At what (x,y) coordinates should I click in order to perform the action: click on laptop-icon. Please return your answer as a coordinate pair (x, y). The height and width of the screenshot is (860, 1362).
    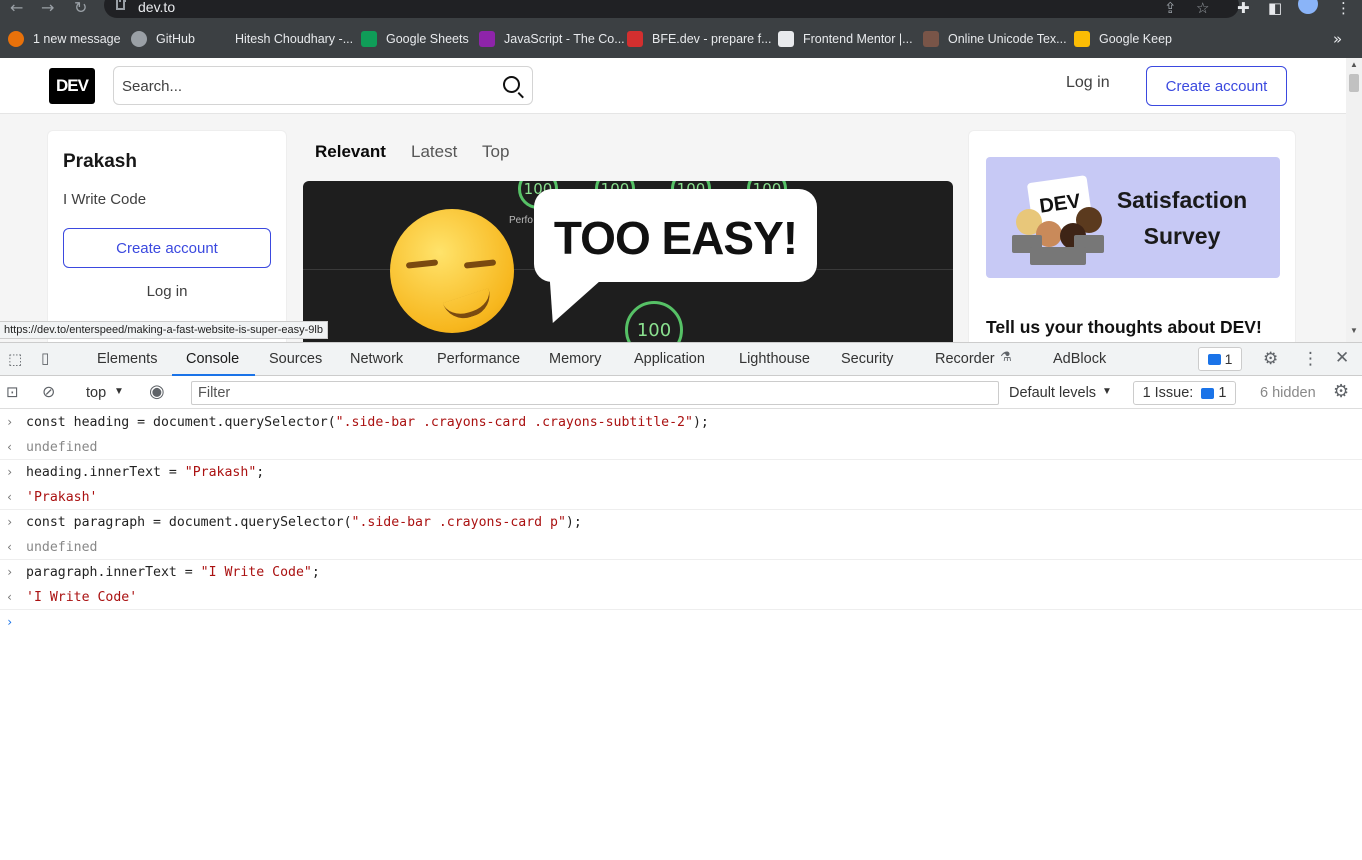
    Looking at the image, I should click on (1071, 256).